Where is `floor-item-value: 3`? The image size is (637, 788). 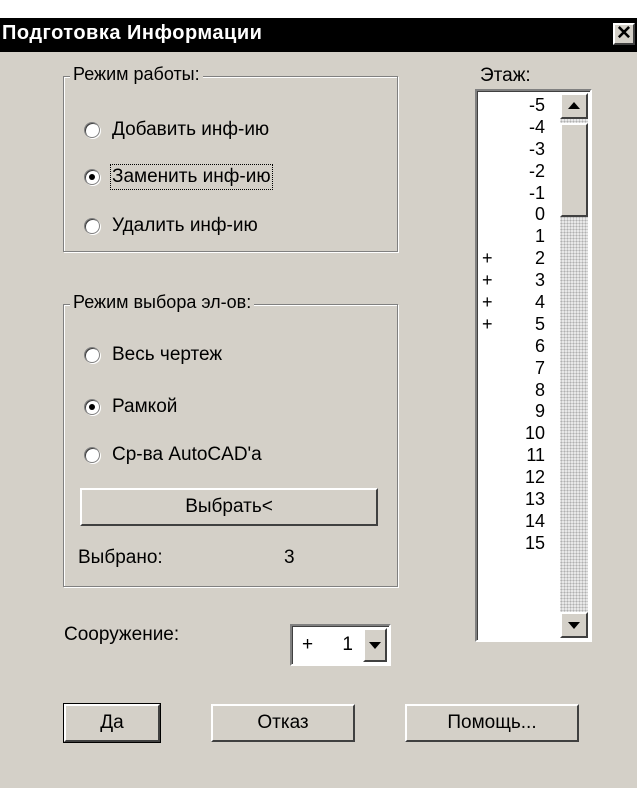 floor-item-value: 3 is located at coordinates (539, 280).